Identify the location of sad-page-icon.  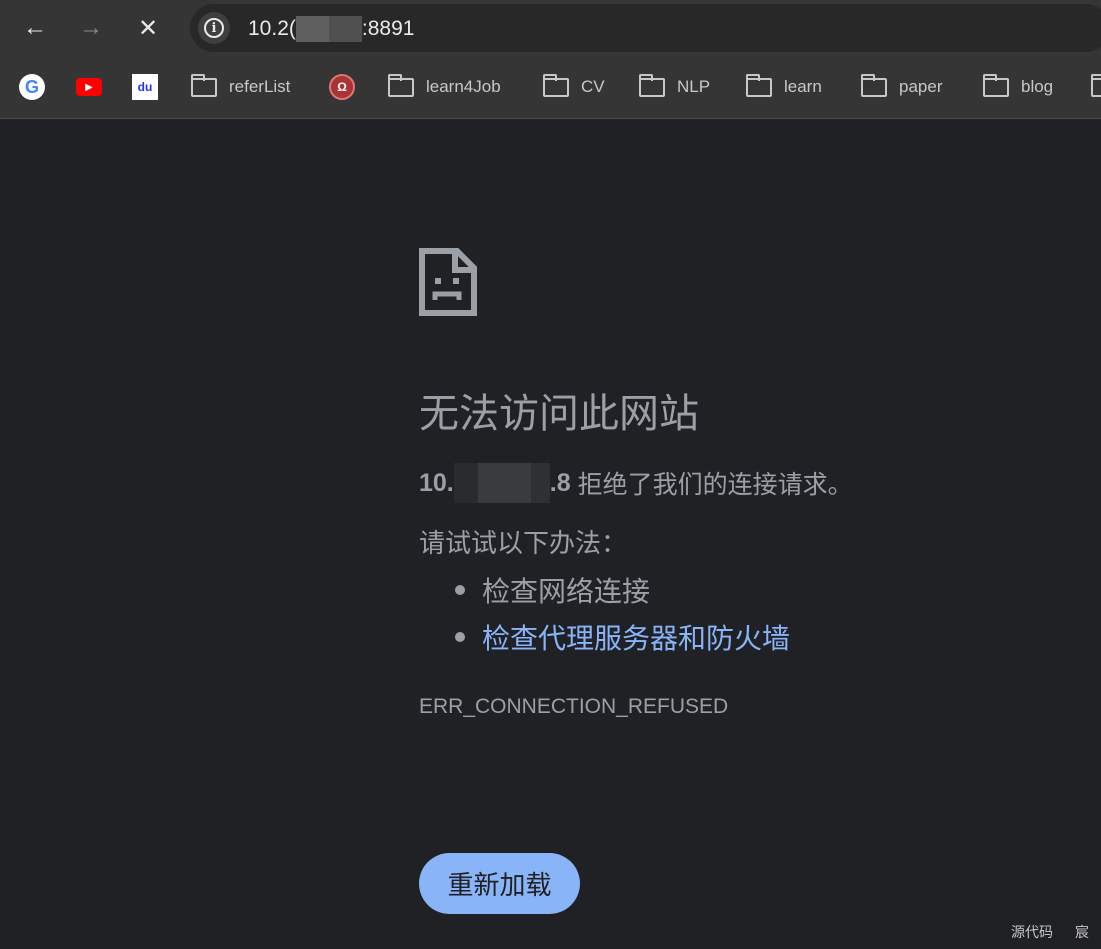
(448, 282).